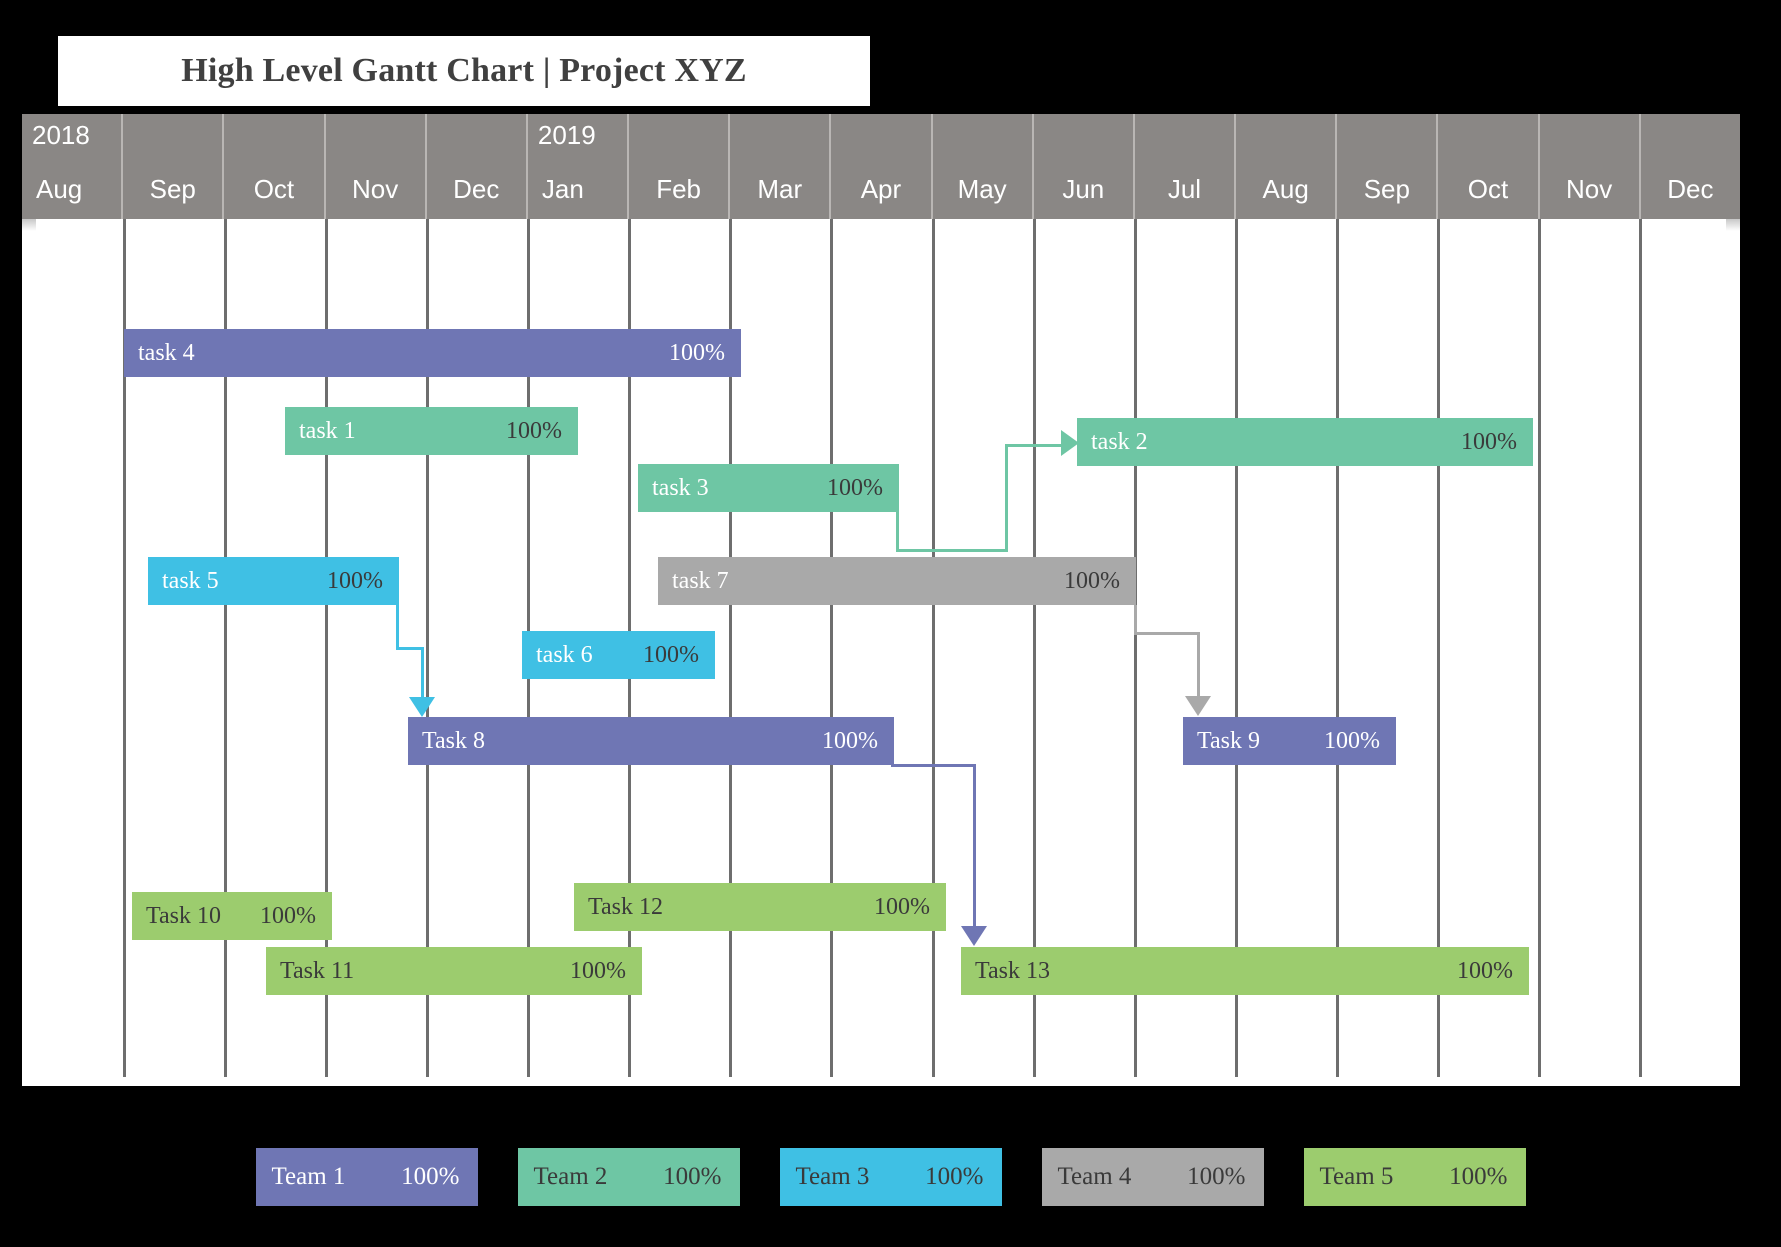  I want to click on month-column-dec-16: Dec, so click(1690, 166).